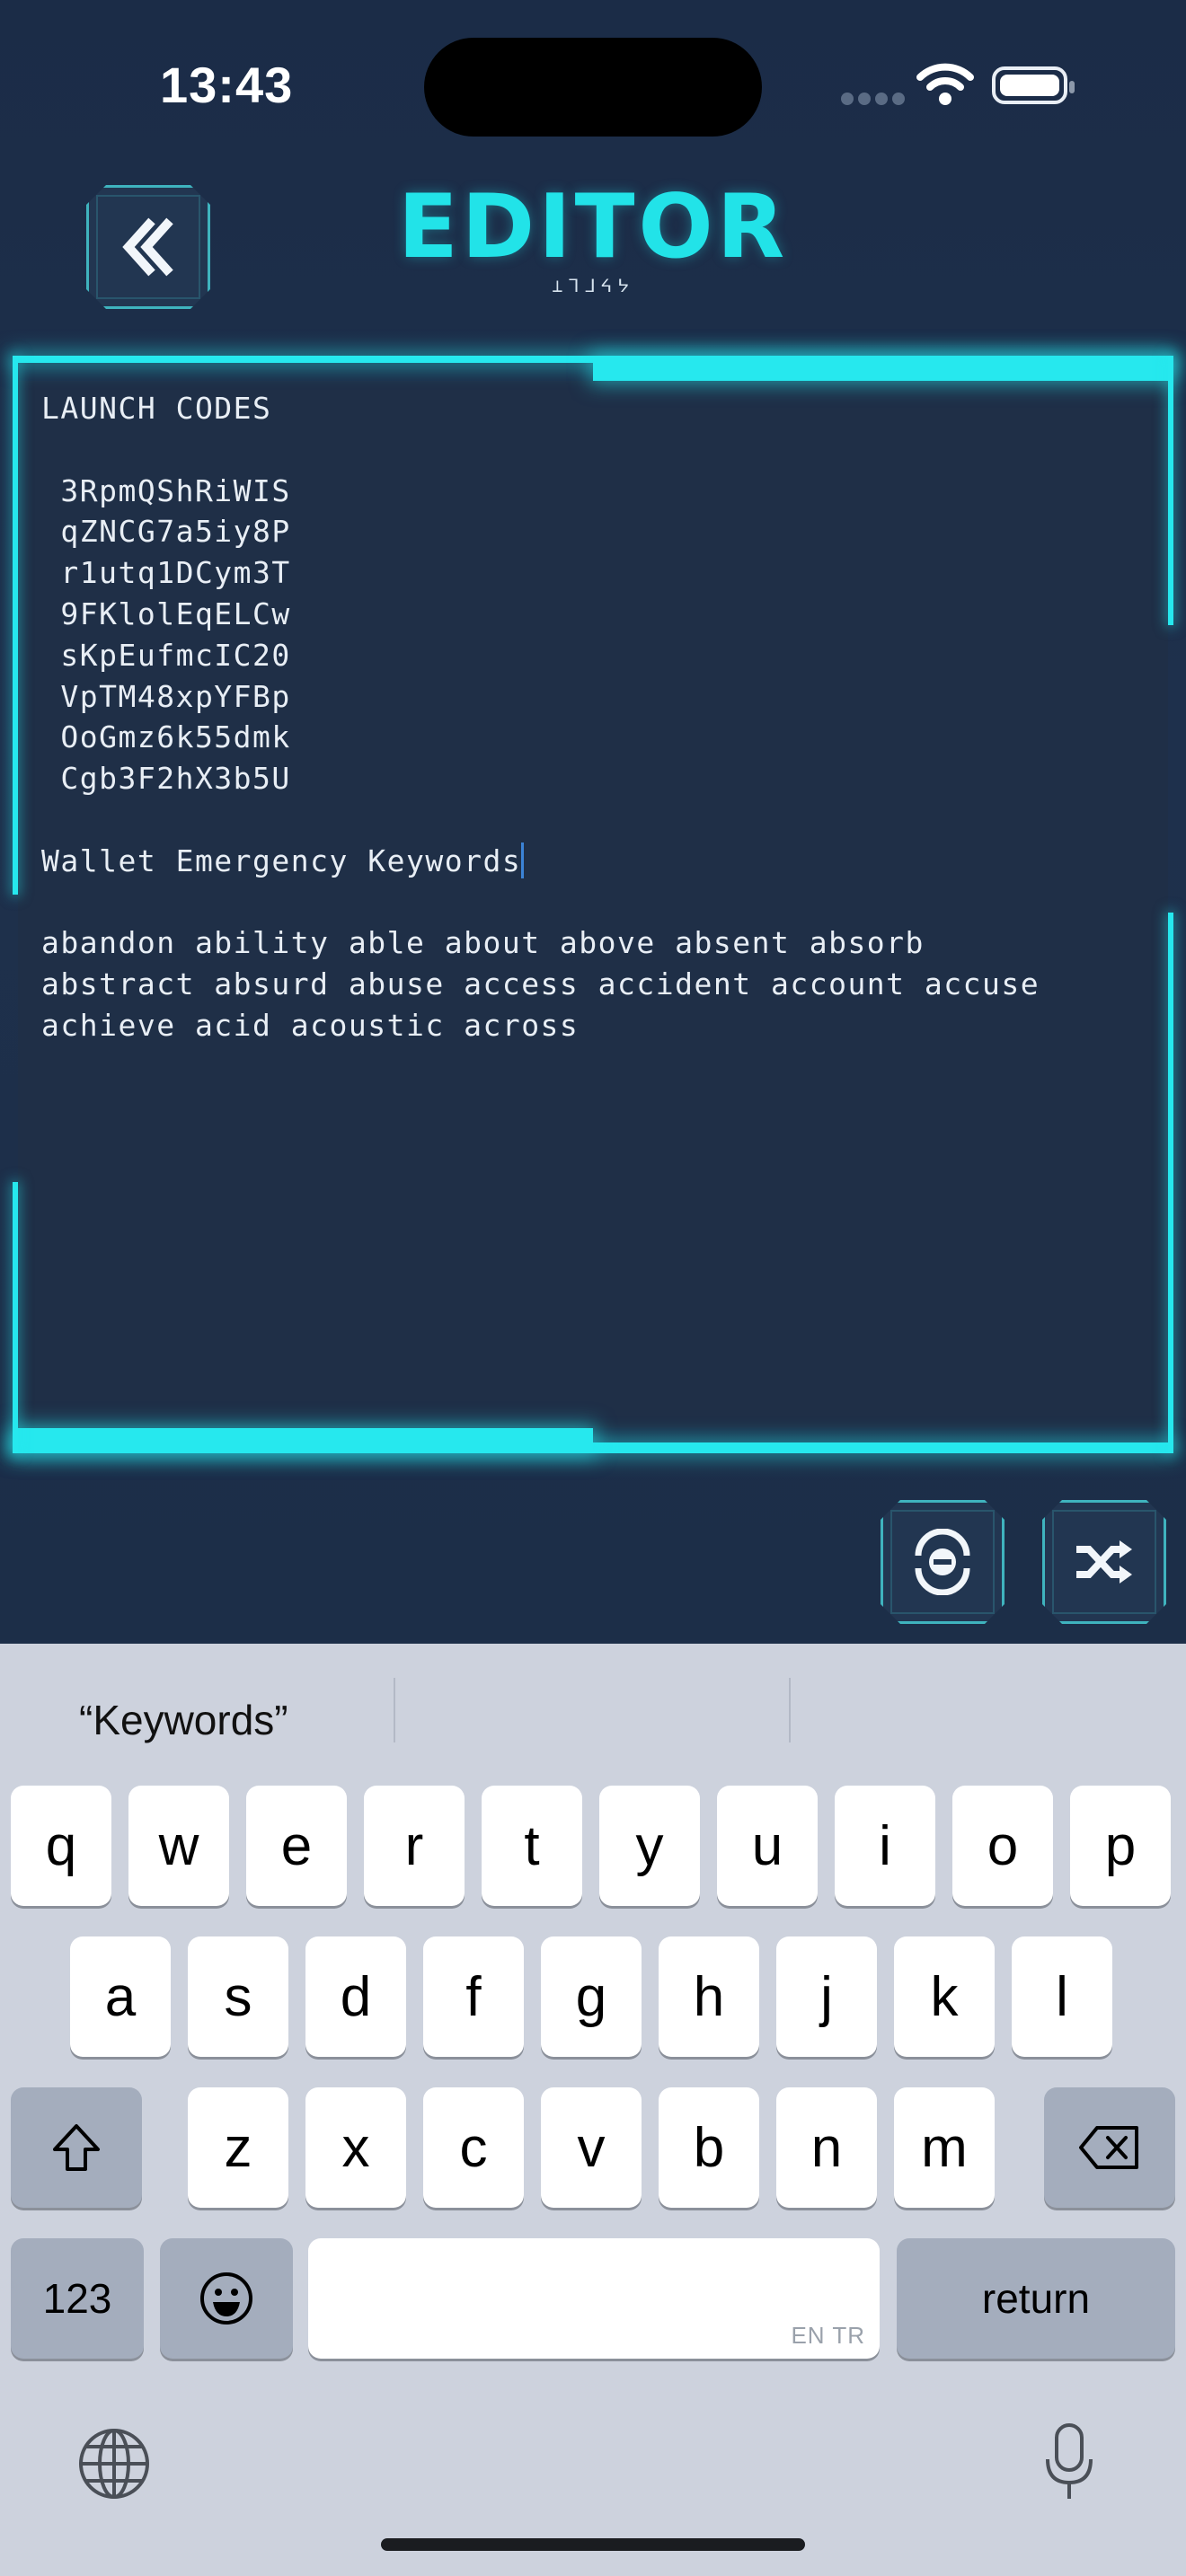  What do you see at coordinates (1069, 2461) in the screenshot?
I see `microphone-icon` at bounding box center [1069, 2461].